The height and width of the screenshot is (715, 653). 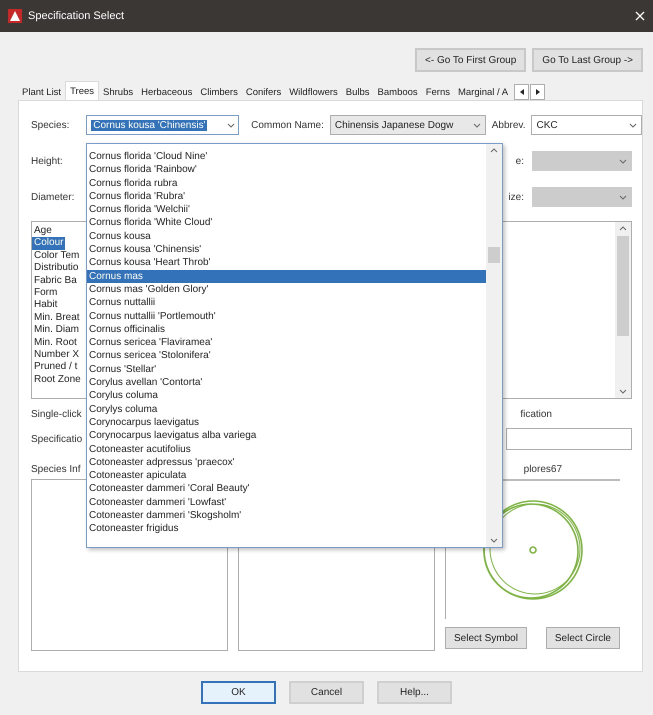 What do you see at coordinates (286, 489) in the screenshot?
I see `dropdown-option: Cotoneaster dammeri 'Coral Beauty'` at bounding box center [286, 489].